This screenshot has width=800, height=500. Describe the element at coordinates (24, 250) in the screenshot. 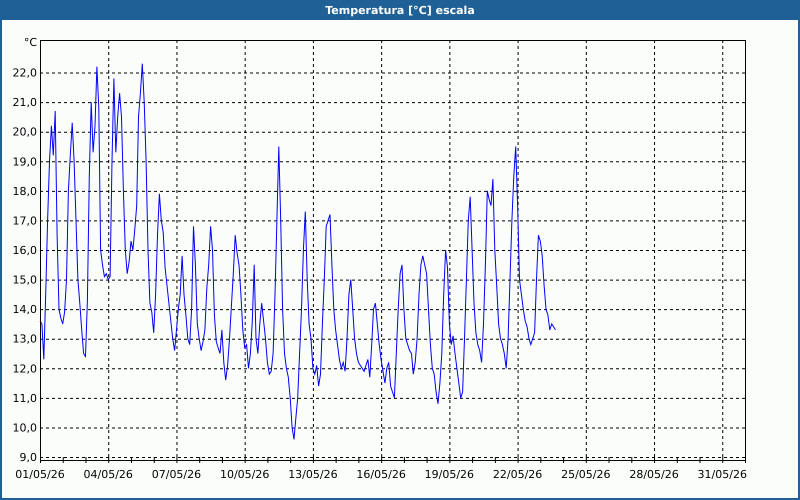

I see `y-tick-label: 16,0` at that location.